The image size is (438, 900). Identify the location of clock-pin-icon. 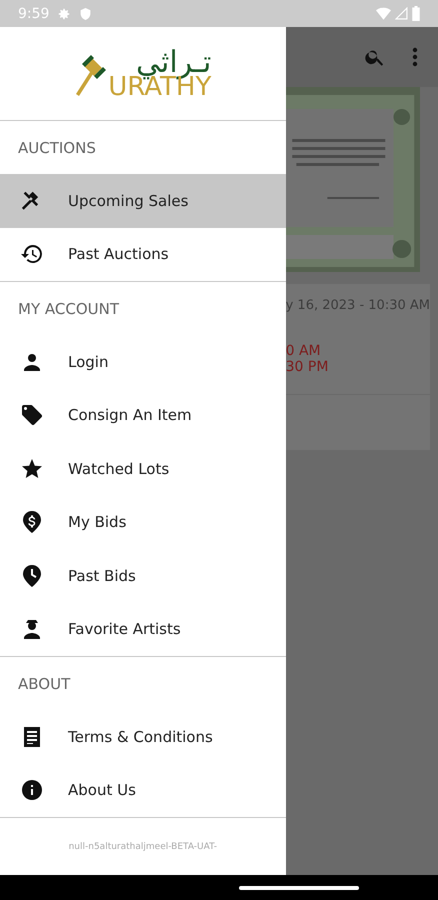
(32, 576).